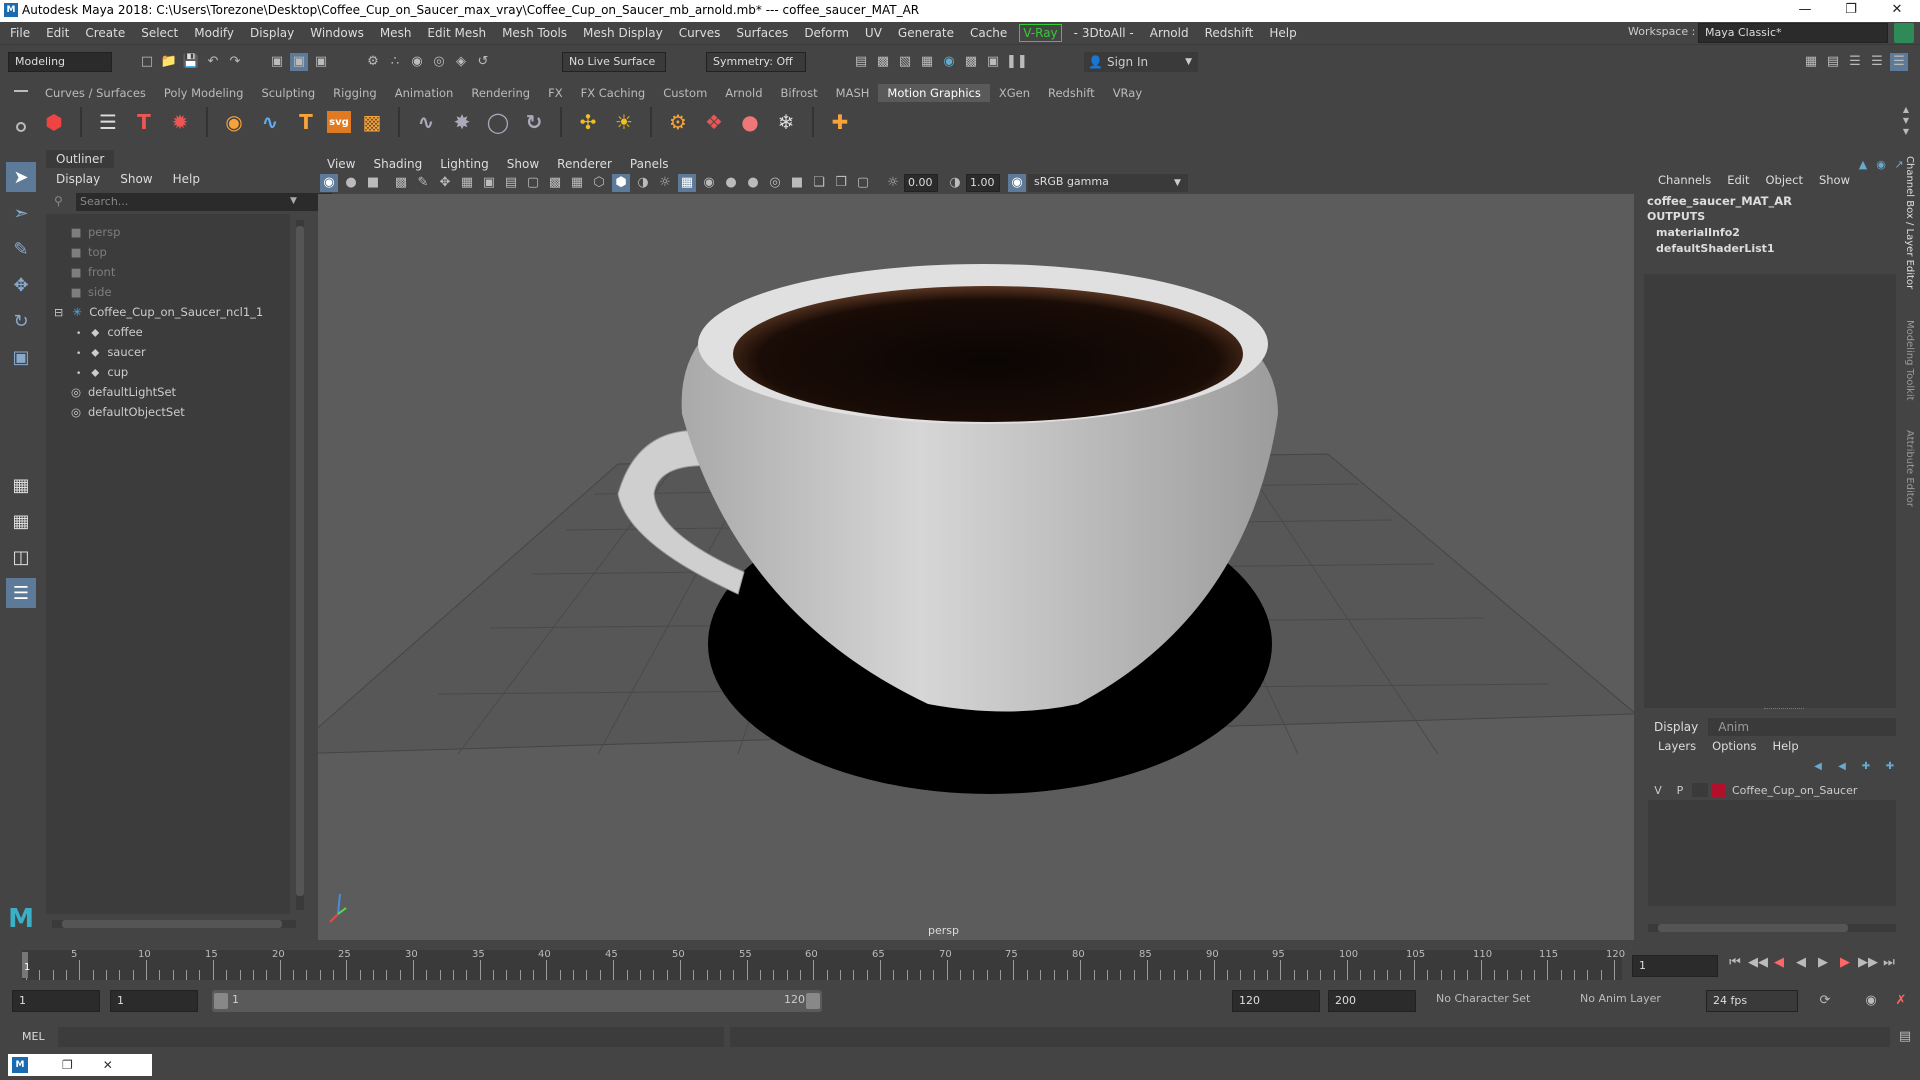  Describe the element at coordinates (1698, 232) in the screenshot. I see `output-node-material-info: materialInfo2` at that location.